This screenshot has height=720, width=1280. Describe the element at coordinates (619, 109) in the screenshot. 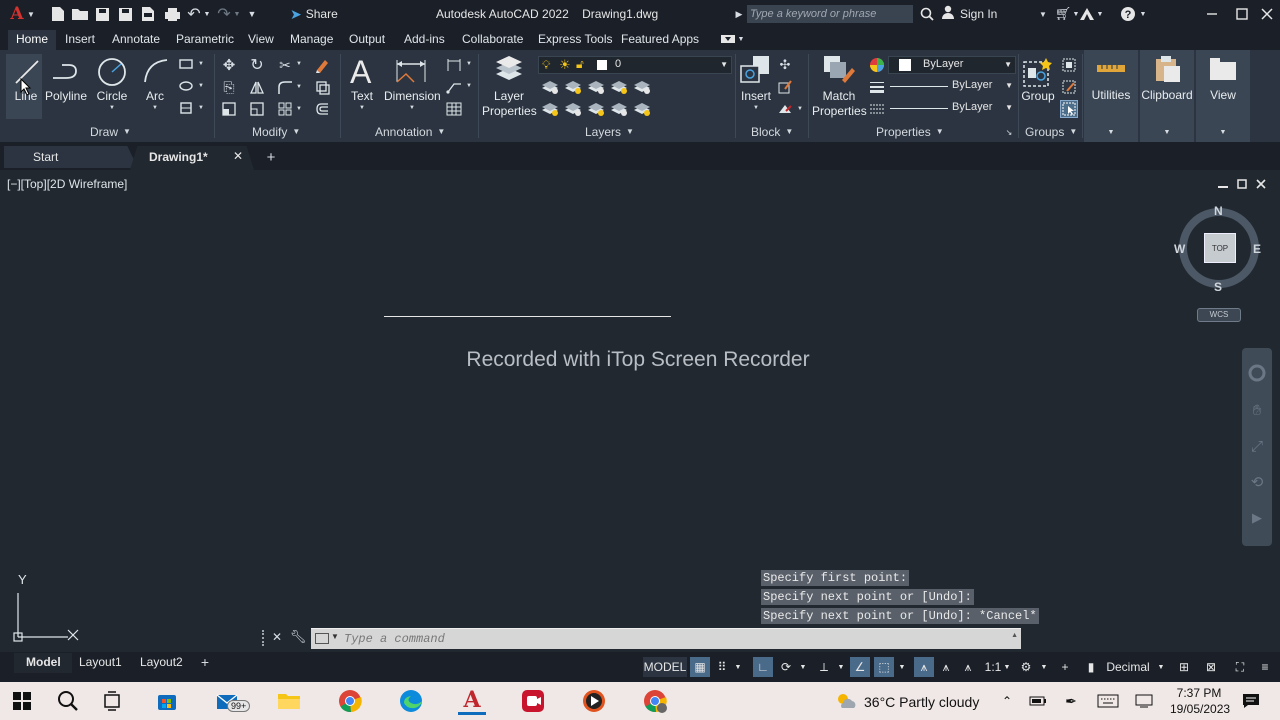

I see `layer-unlock-icon` at that location.